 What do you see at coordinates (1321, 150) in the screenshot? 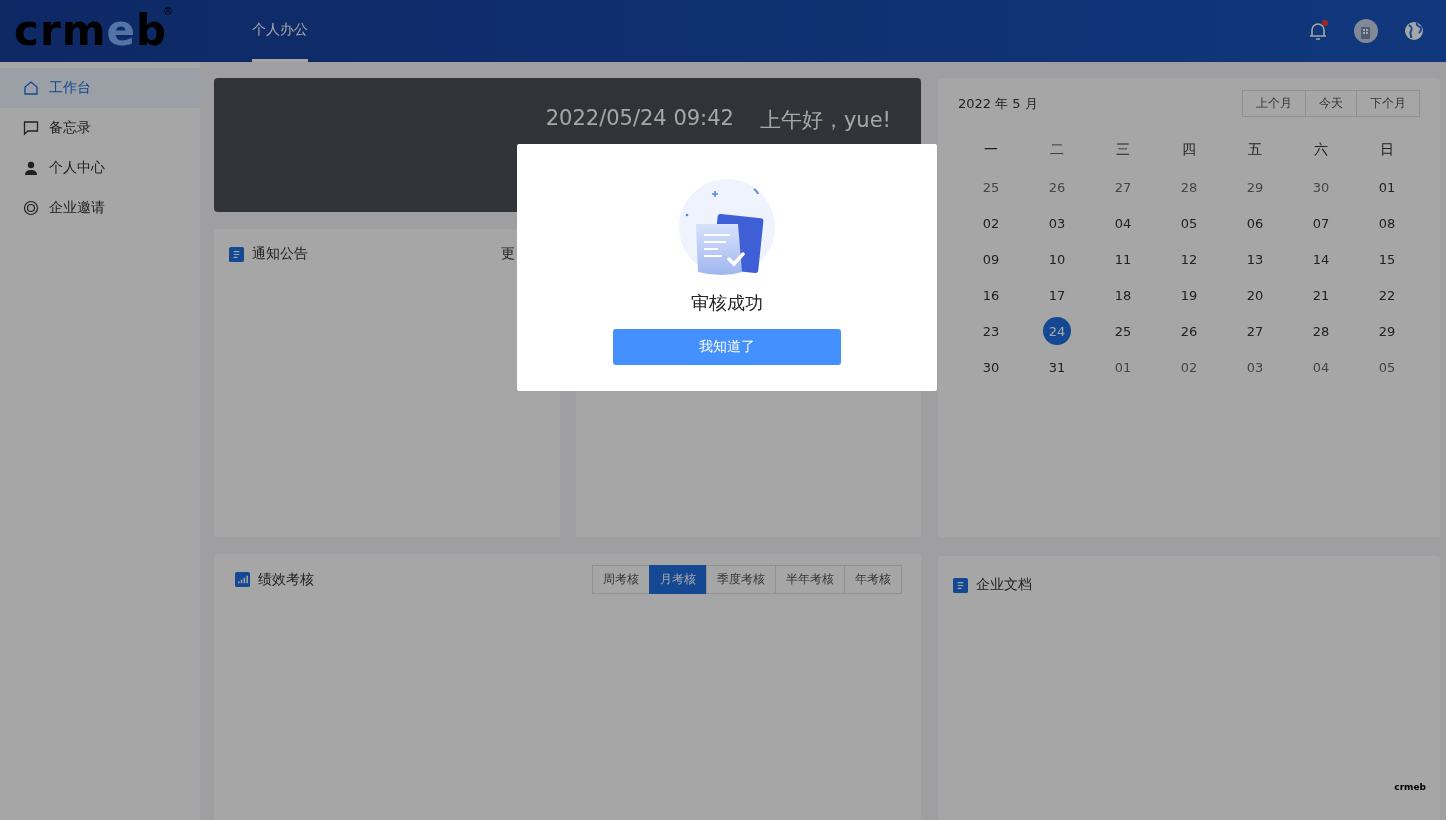
I see `weekday-label: 六` at bounding box center [1321, 150].